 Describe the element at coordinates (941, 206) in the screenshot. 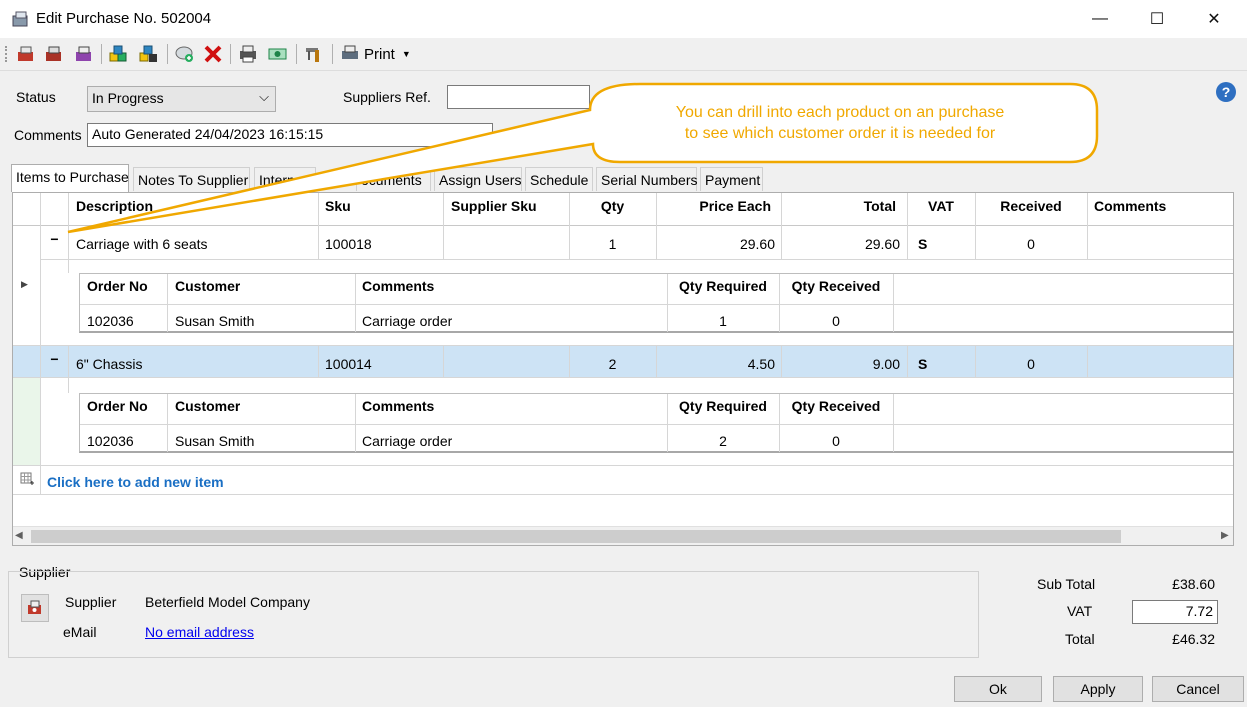

I see `column-header-vat: VAT` at that location.